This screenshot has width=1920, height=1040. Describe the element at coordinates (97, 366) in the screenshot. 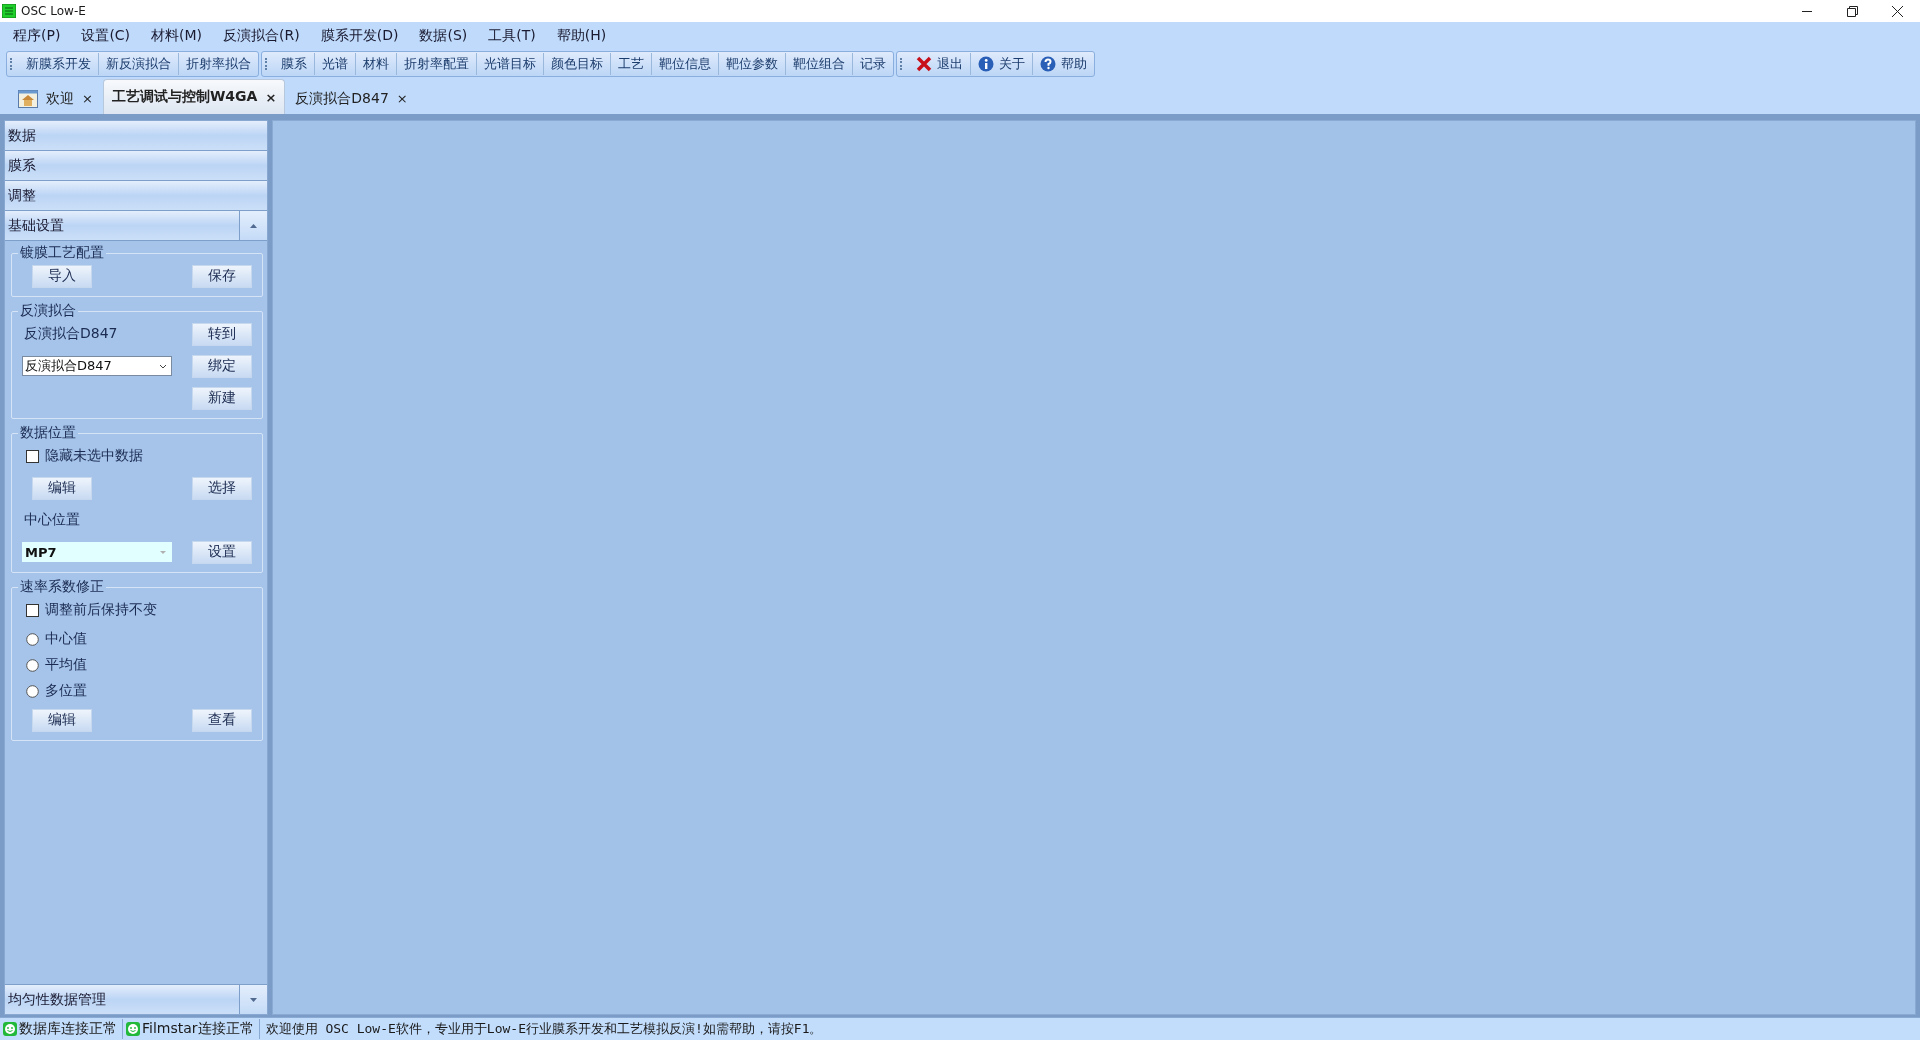

I see `dropdown-field: 反演拟合D847` at that location.